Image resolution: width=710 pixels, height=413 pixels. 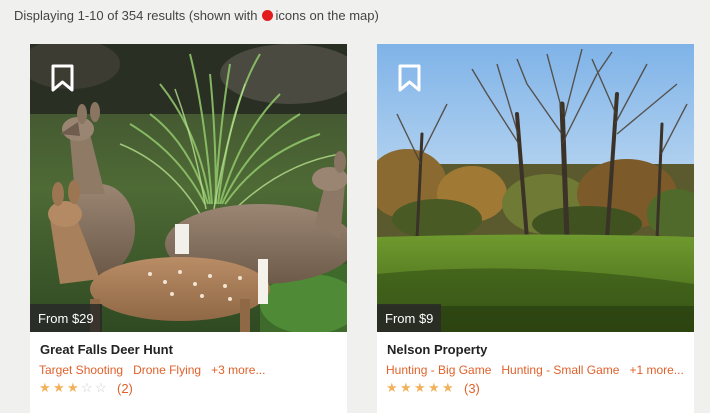 I want to click on star-rating: ★ ★ ★ ☆ ☆ (2), so click(x=86, y=388).